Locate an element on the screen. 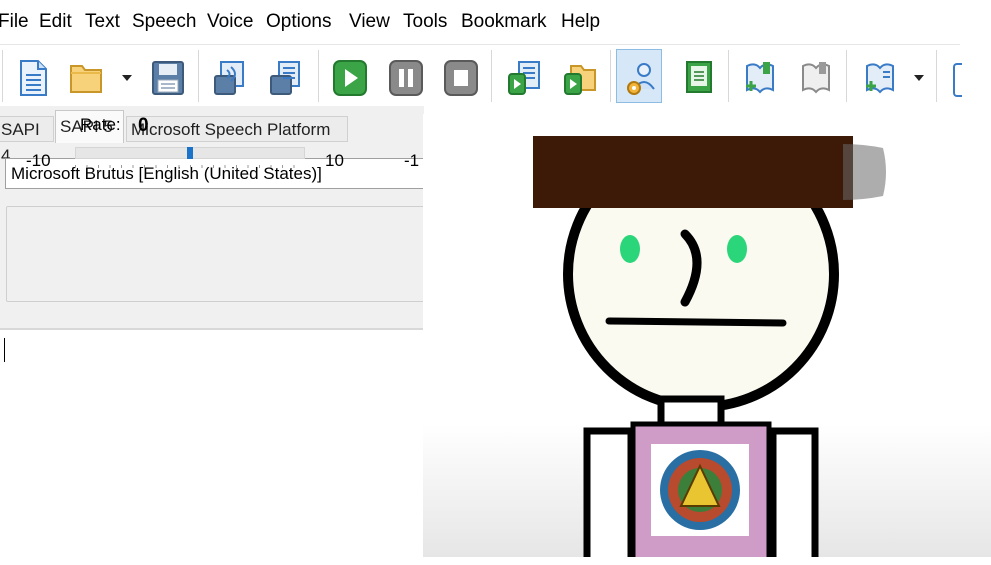 The height and width of the screenshot is (565, 991). character-mouth is located at coordinates (696, 322).